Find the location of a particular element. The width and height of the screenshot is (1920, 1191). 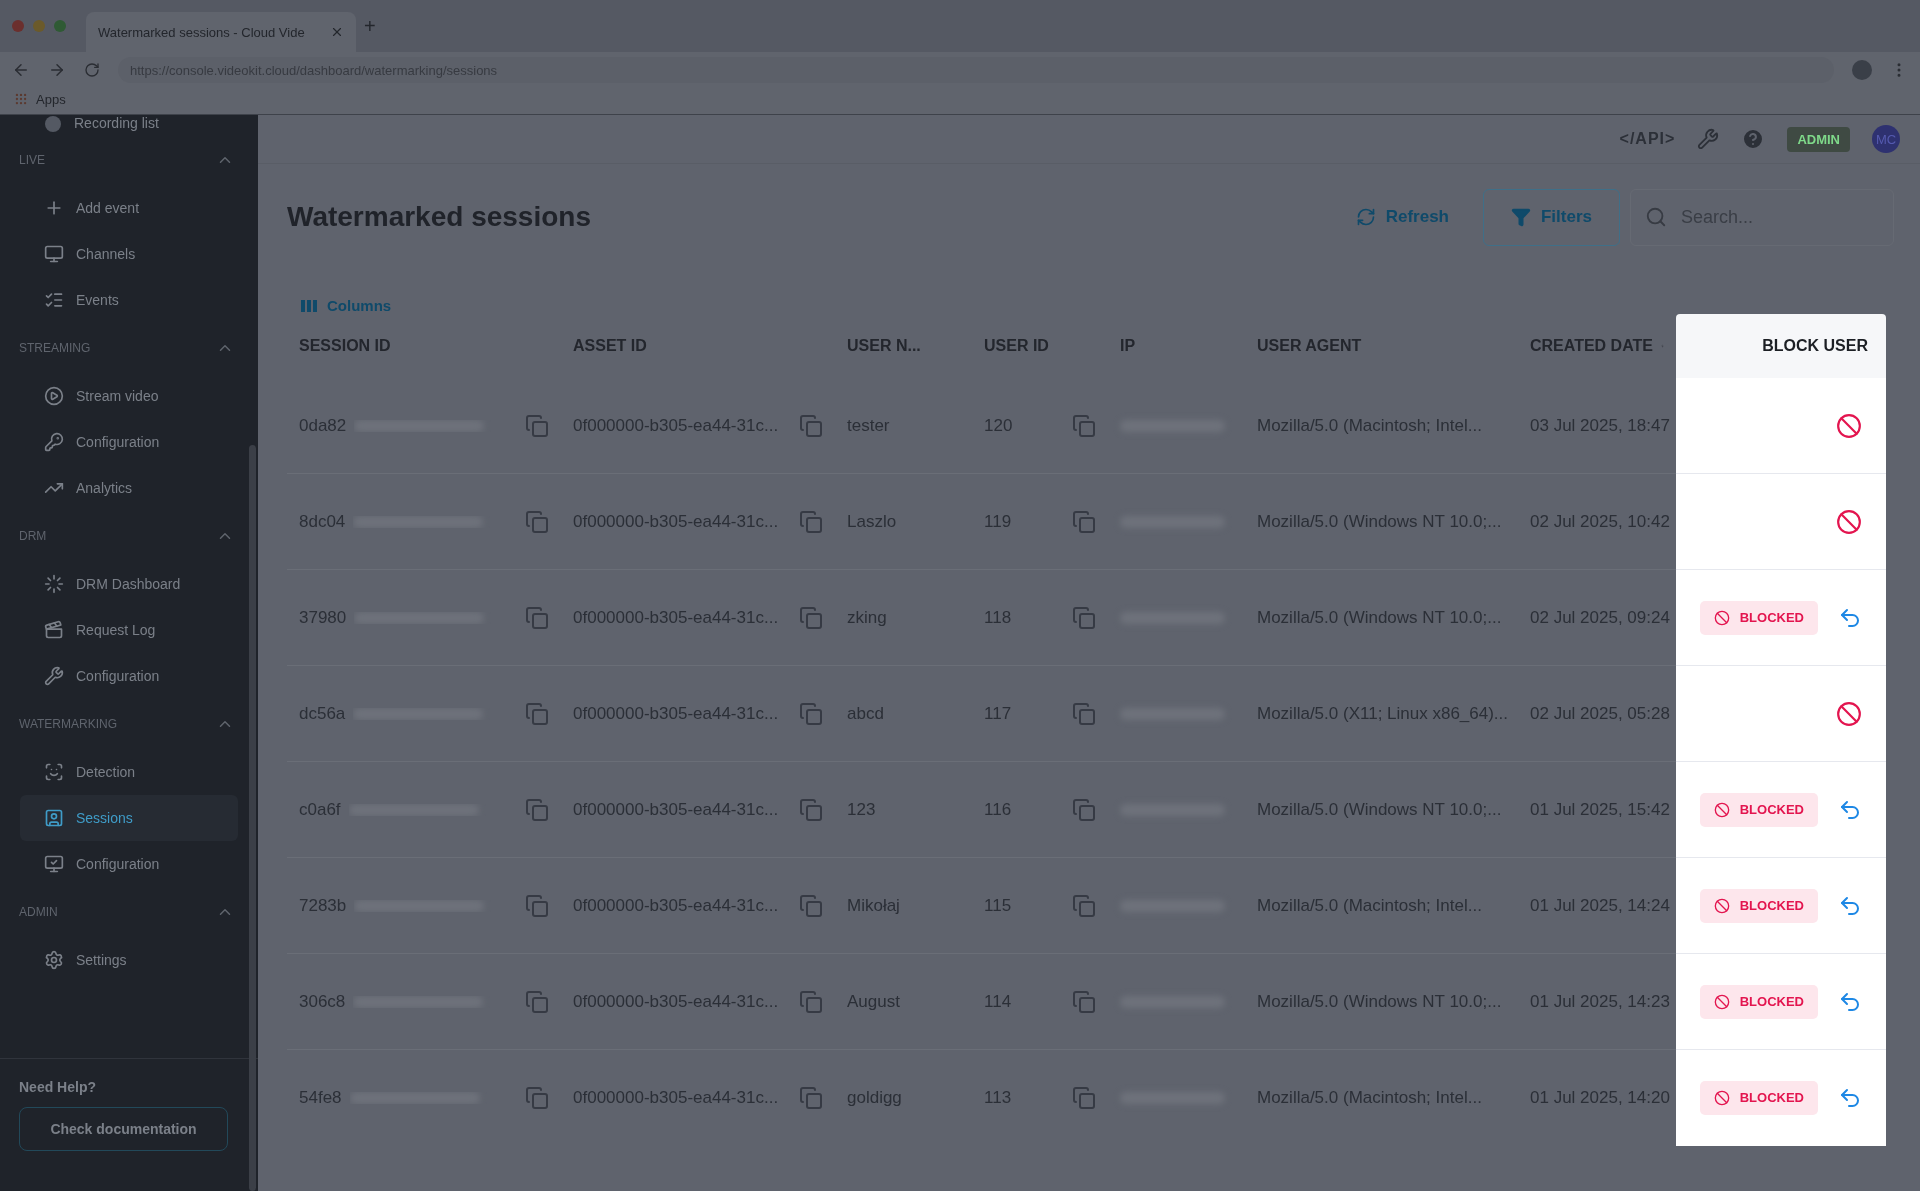

minimize-window-icon is located at coordinates (39, 26).